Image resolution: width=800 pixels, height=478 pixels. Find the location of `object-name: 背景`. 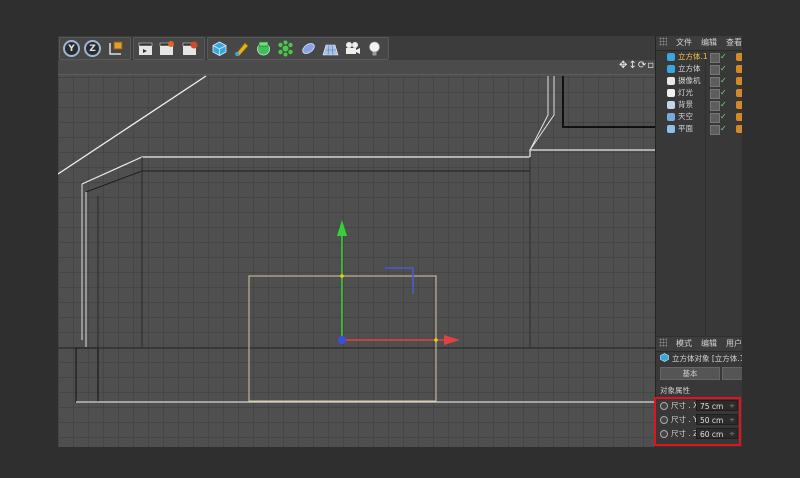

object-name: 背景 is located at coordinates (685, 104).